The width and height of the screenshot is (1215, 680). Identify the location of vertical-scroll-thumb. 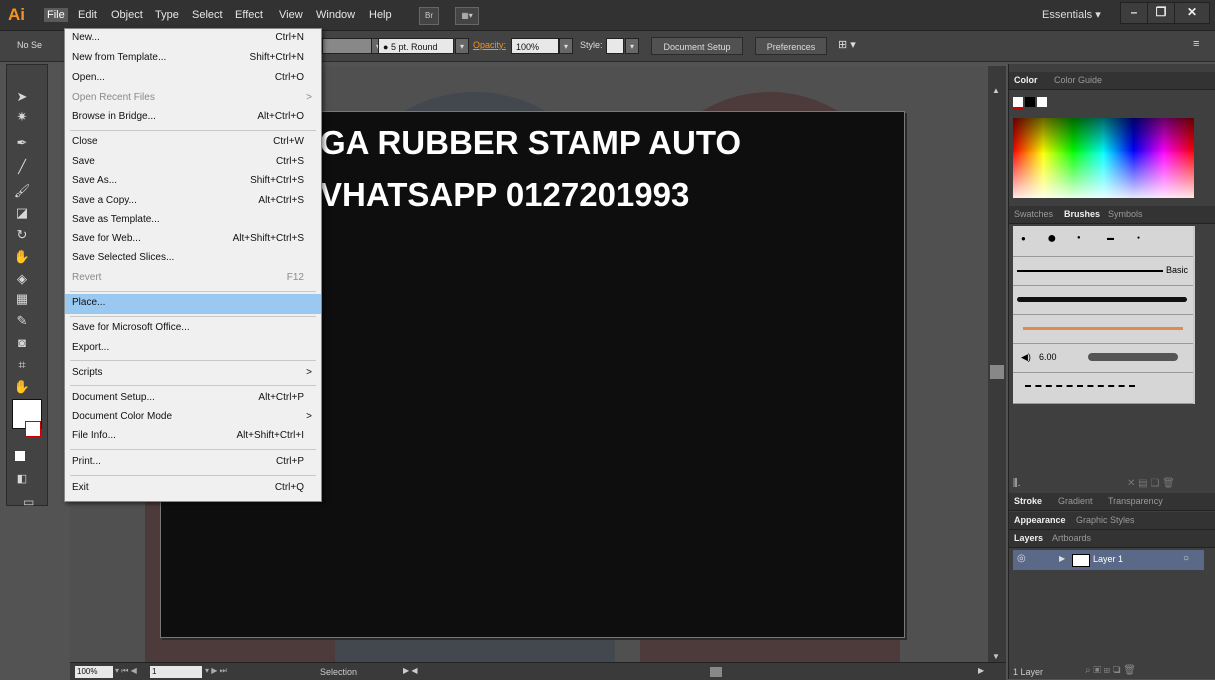
(997, 372).